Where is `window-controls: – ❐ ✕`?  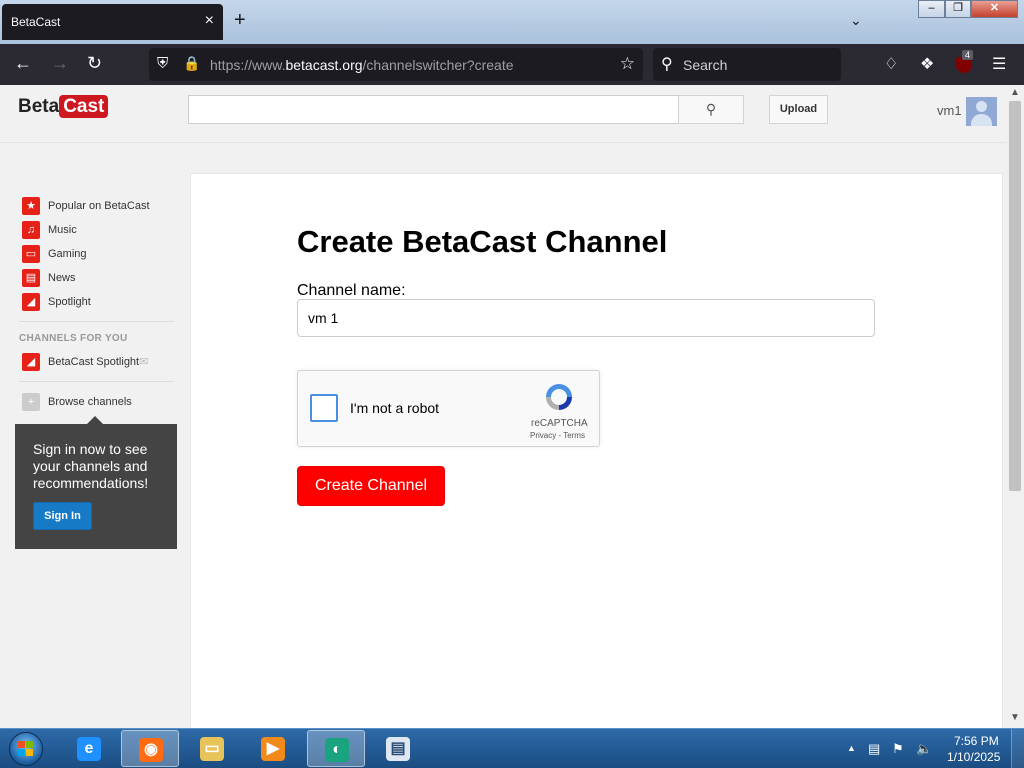 window-controls: – ❐ ✕ is located at coordinates (969, 9).